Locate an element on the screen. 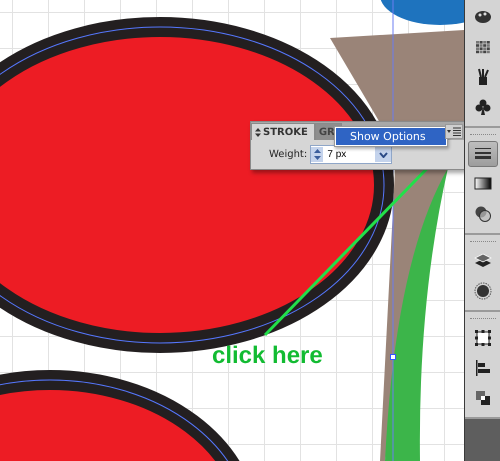  panel-tab: STROKE is located at coordinates (283, 131).